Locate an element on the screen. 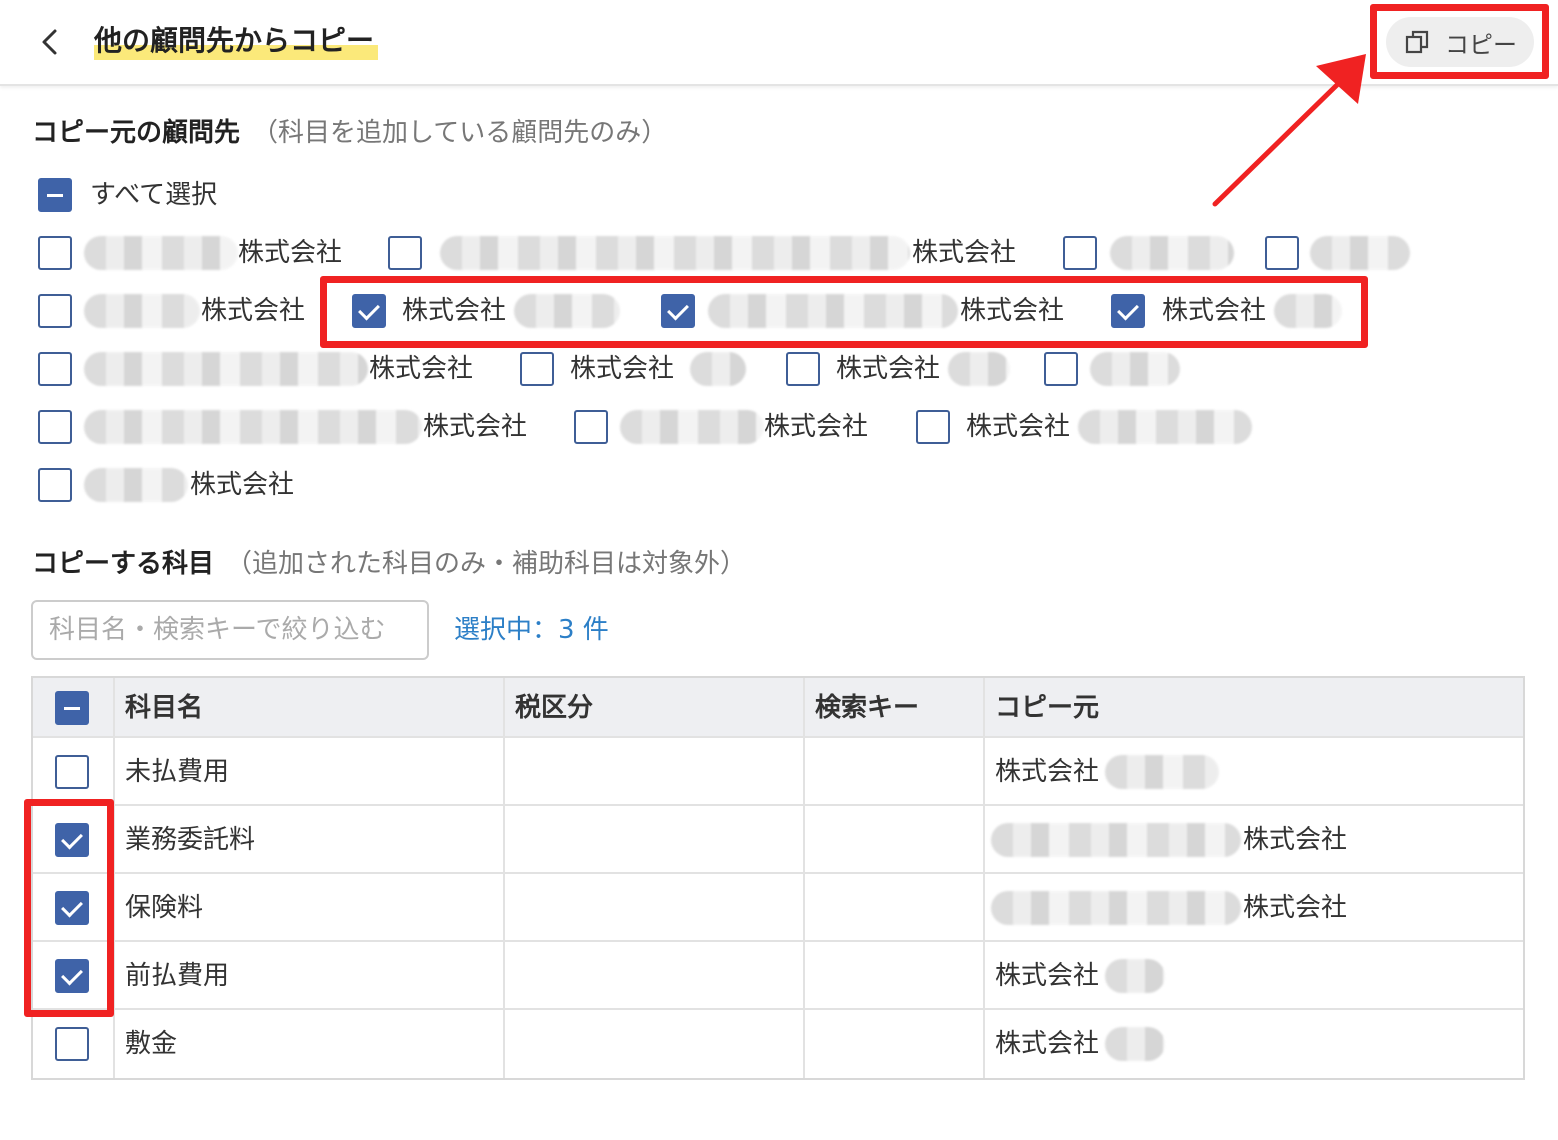 Image resolution: width=1558 pixels, height=1140 pixels. column-header-source: コピー元 is located at coordinates (1253, 707).